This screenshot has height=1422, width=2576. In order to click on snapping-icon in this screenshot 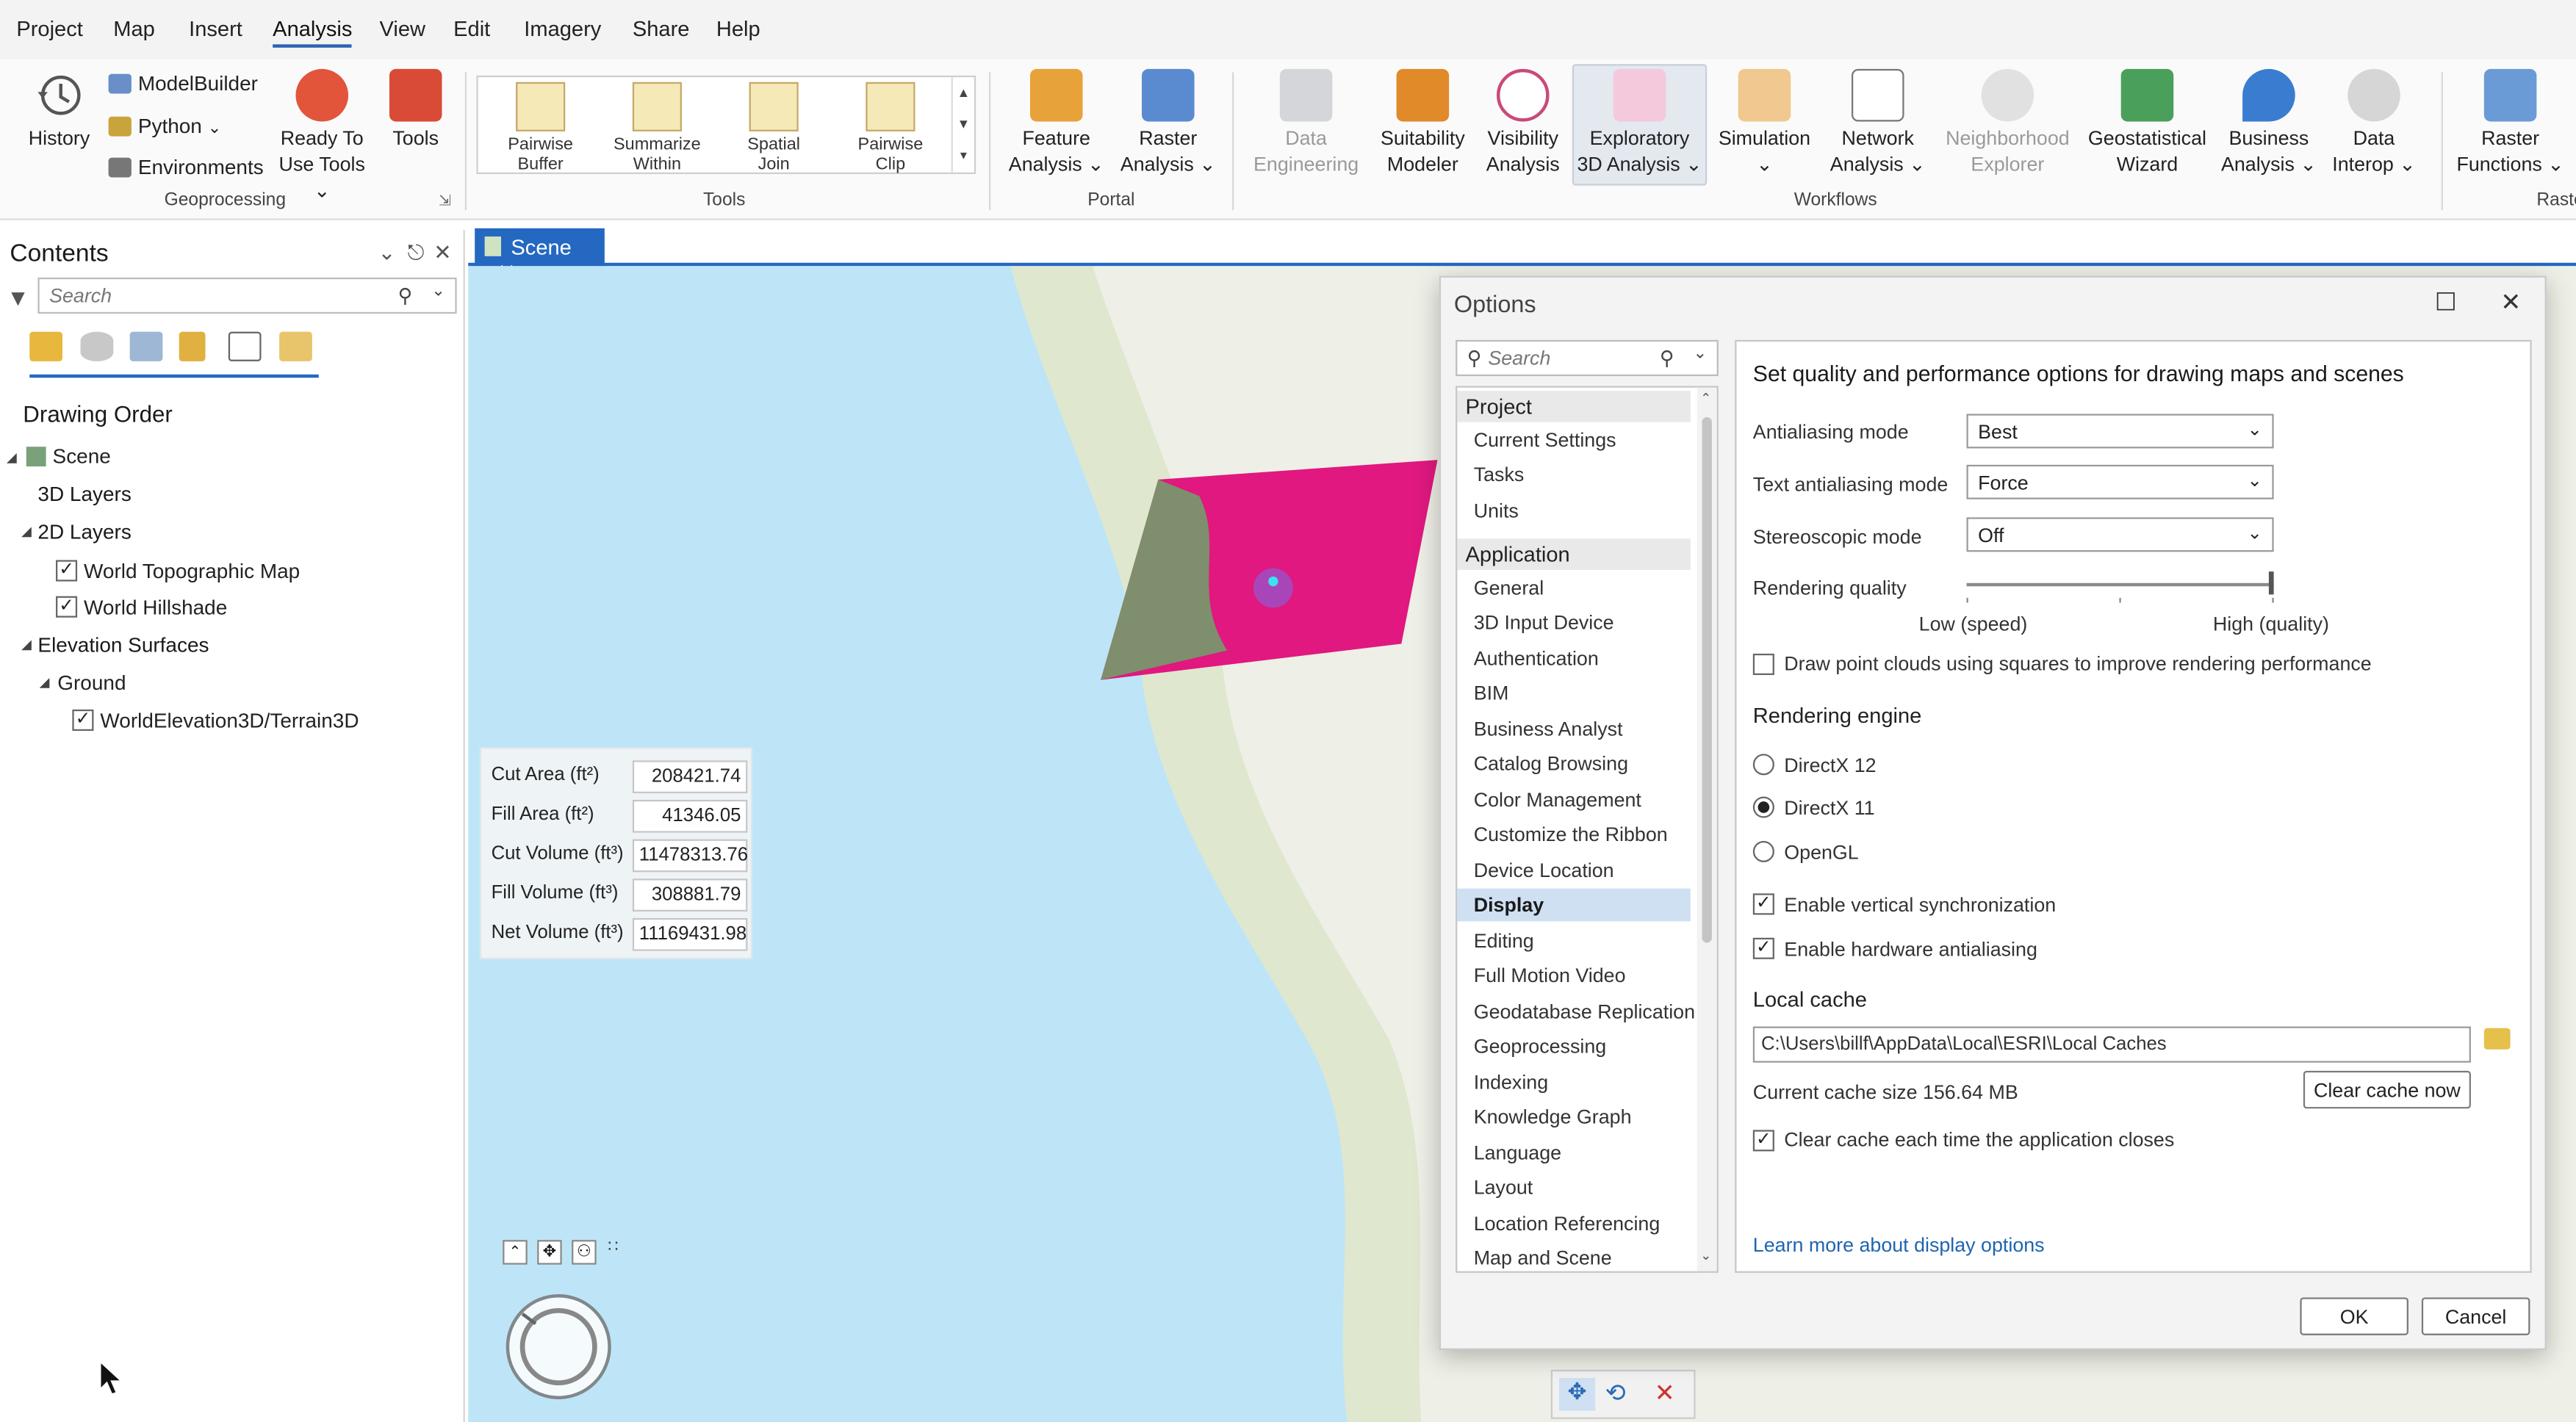, I will do `click(245, 346)`.